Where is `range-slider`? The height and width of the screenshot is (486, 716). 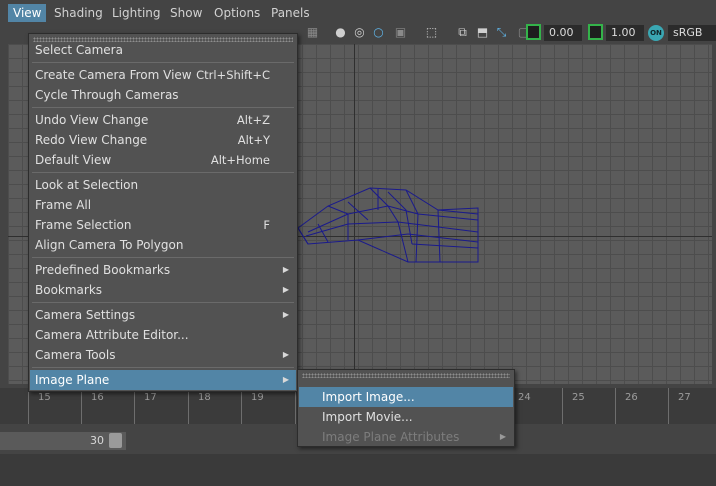 range-slider is located at coordinates (63, 441).